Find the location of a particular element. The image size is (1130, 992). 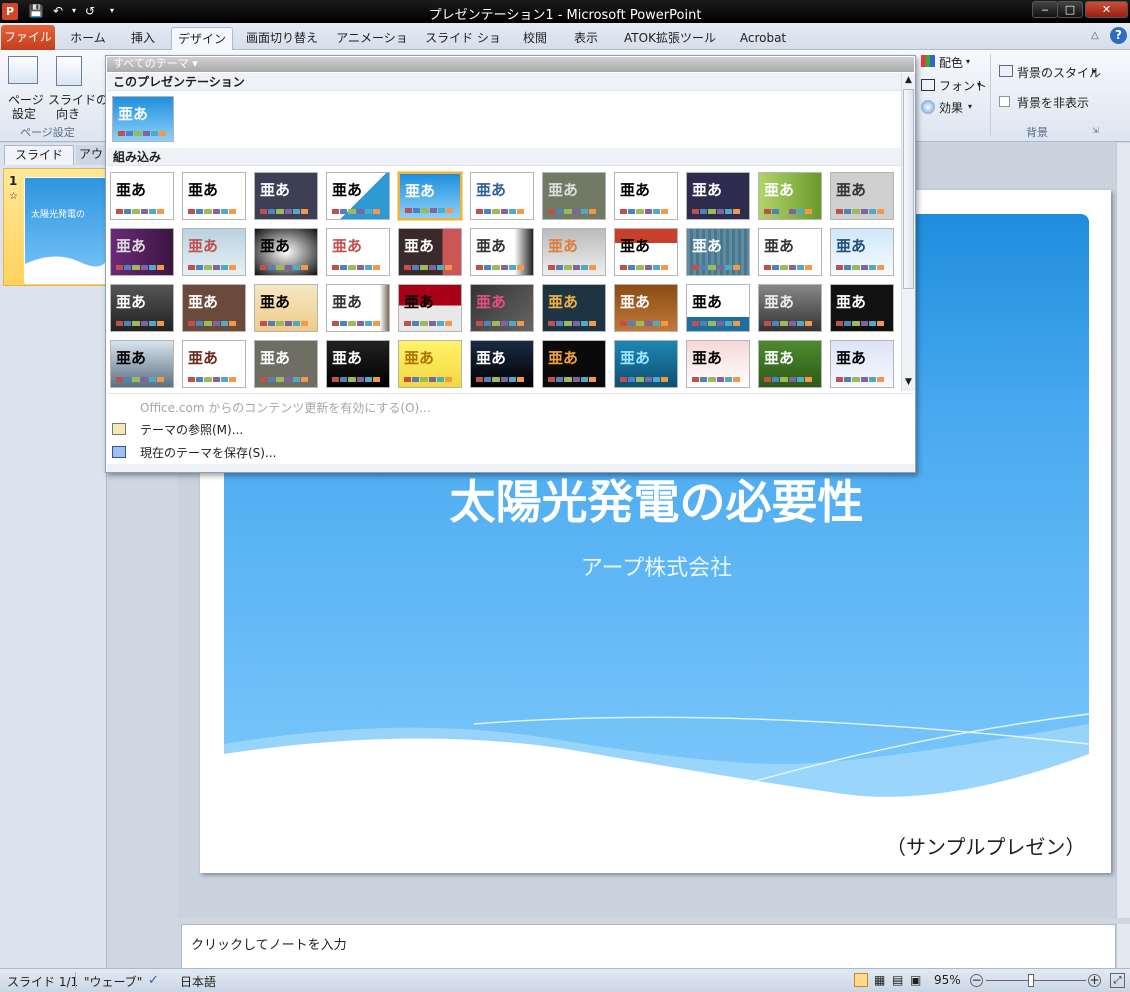

zoom-level: 95% is located at coordinates (947, 980).